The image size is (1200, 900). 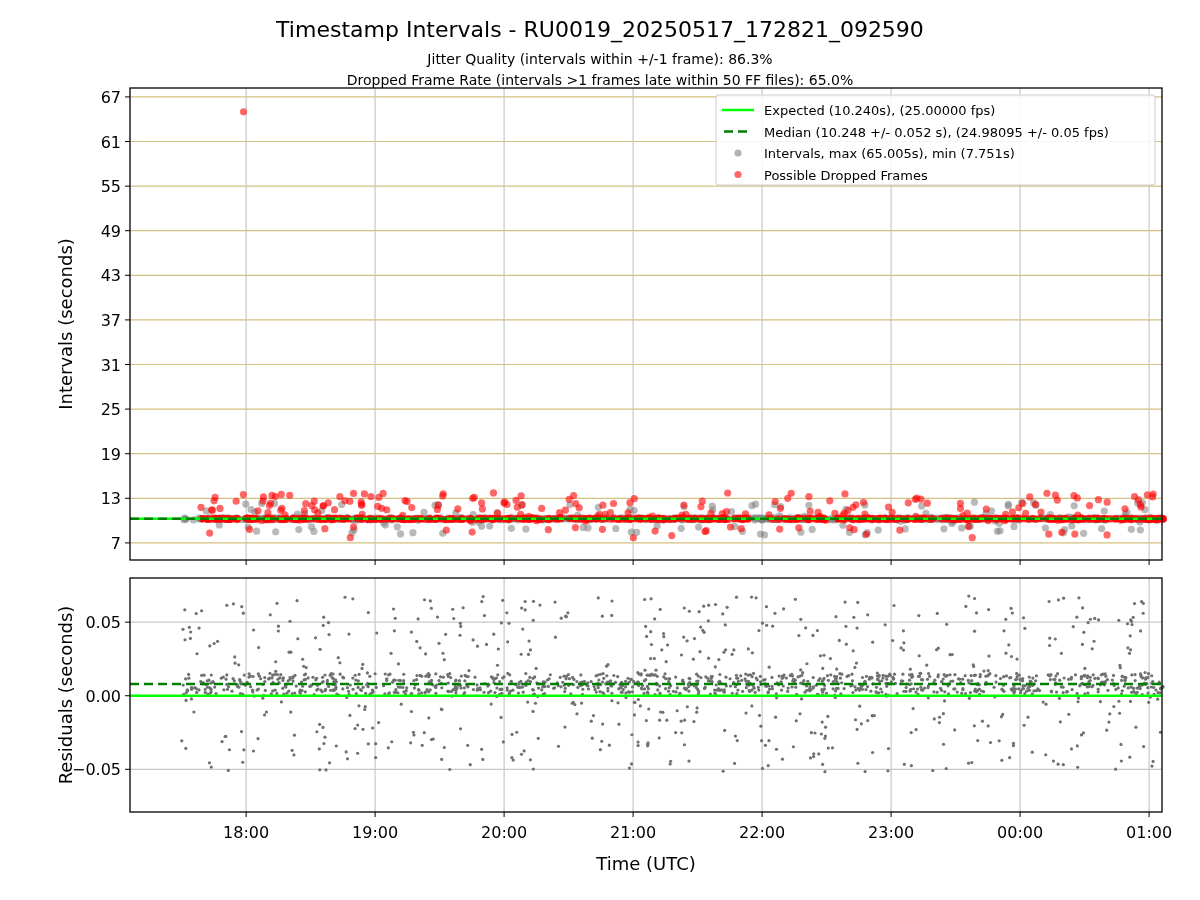 I want to click on legend-label: Median (10.248 +/- 0.052 s), (24.98095 +/- 0.05 fps), so click(x=936, y=132).